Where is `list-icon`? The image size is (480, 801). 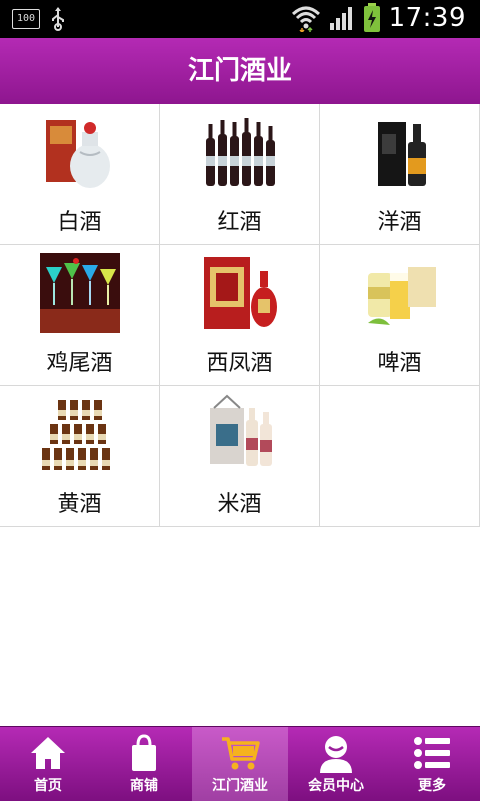 list-icon is located at coordinates (432, 753).